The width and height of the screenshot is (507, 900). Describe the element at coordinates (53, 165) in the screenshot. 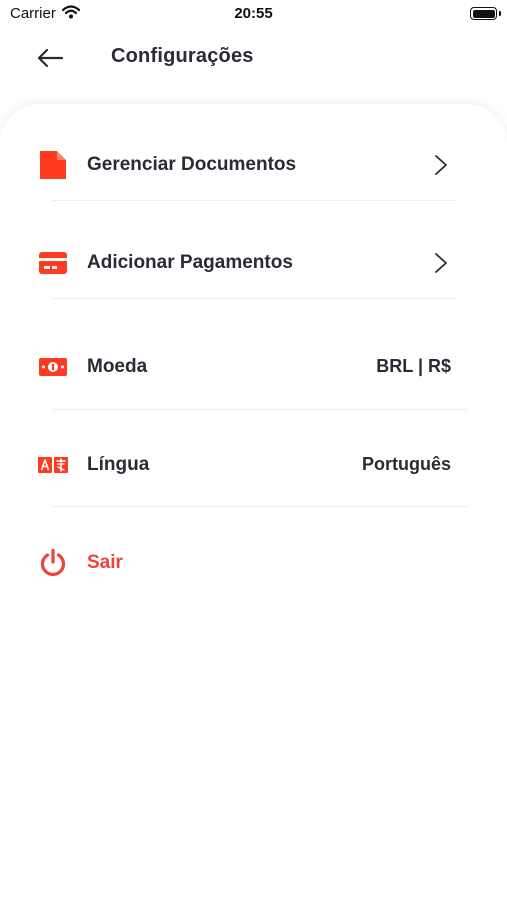

I see `document-icon` at that location.